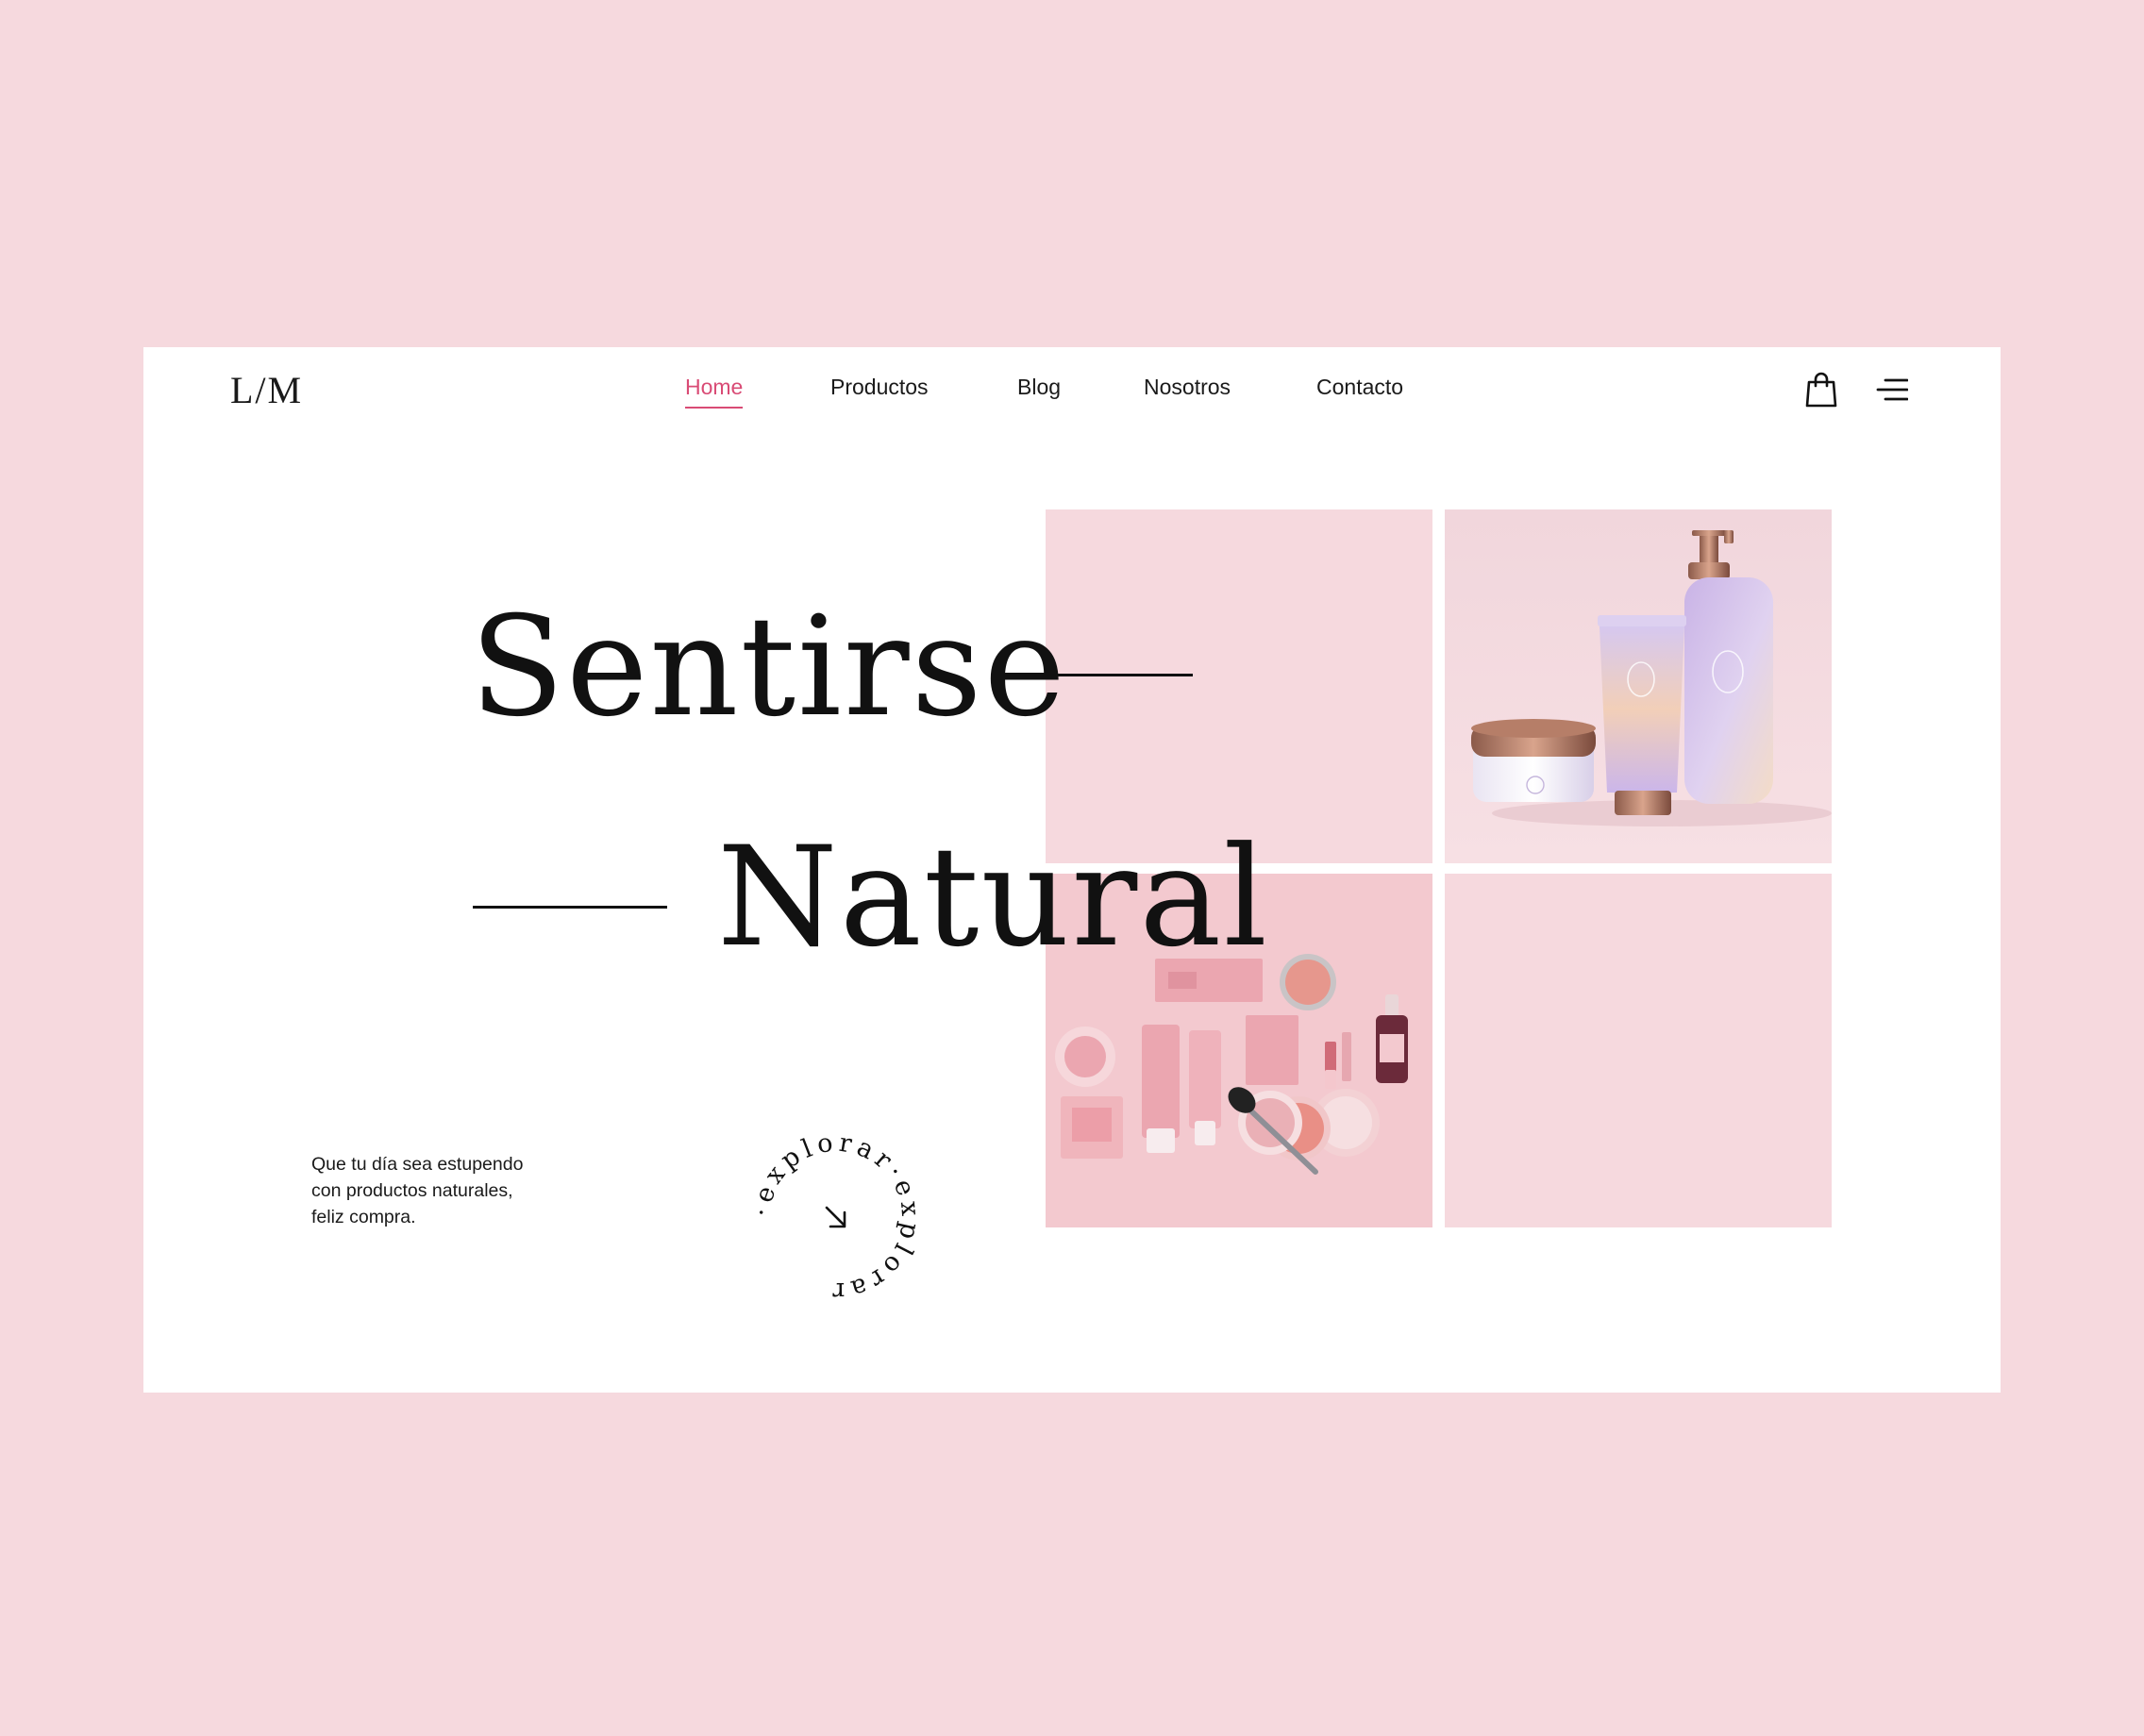 This screenshot has width=2144, height=1736. What do you see at coordinates (1892, 389) in the screenshot?
I see `hamburger-menu-icon` at bounding box center [1892, 389].